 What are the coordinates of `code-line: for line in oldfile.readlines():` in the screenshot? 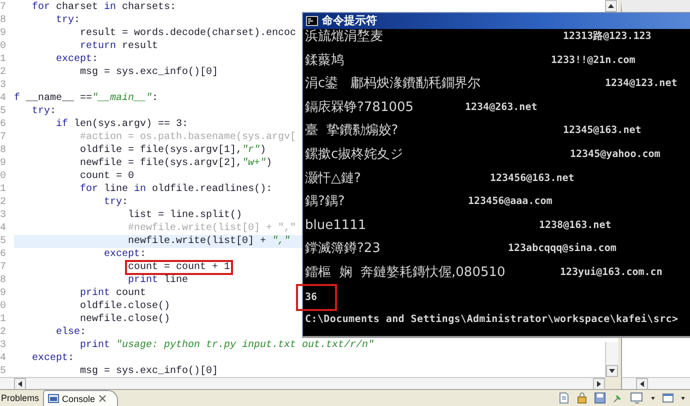 It's located at (176, 189).